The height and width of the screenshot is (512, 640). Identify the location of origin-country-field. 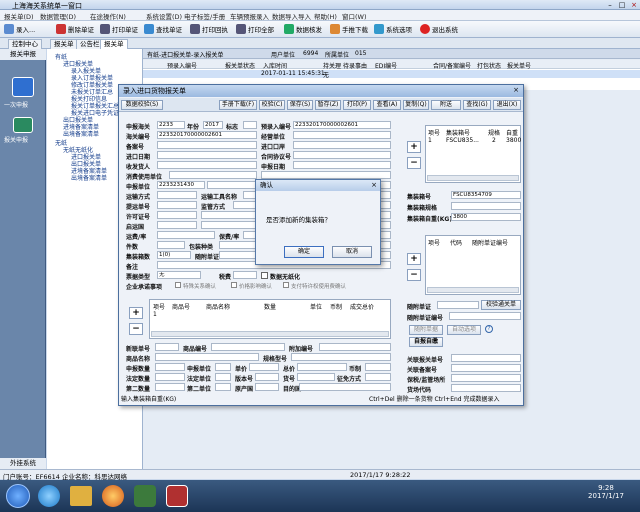
(177, 225).